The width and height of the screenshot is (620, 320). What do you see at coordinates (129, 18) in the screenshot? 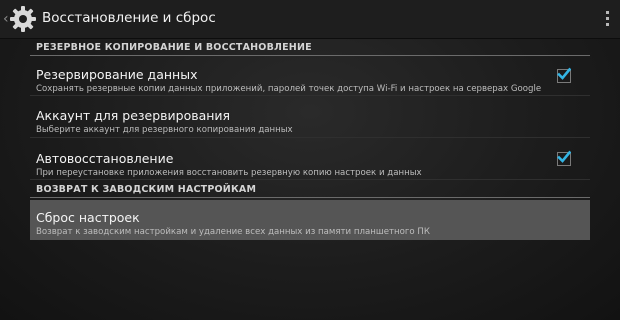
I see `page-title: Восстановление и сброс` at bounding box center [129, 18].